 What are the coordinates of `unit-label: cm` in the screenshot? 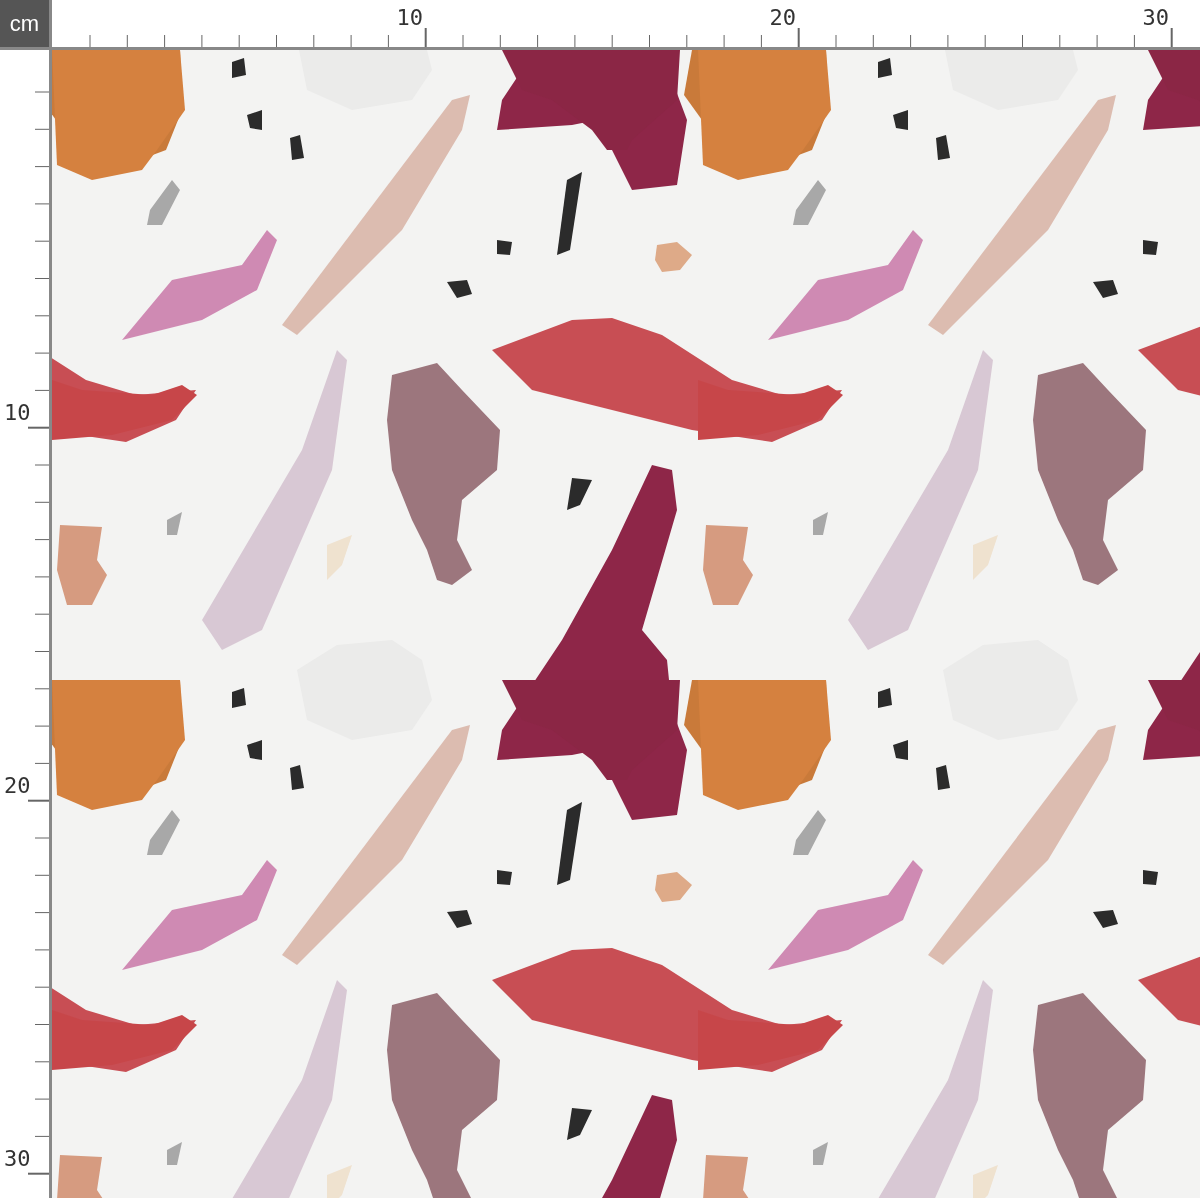 It's located at (26, 25).